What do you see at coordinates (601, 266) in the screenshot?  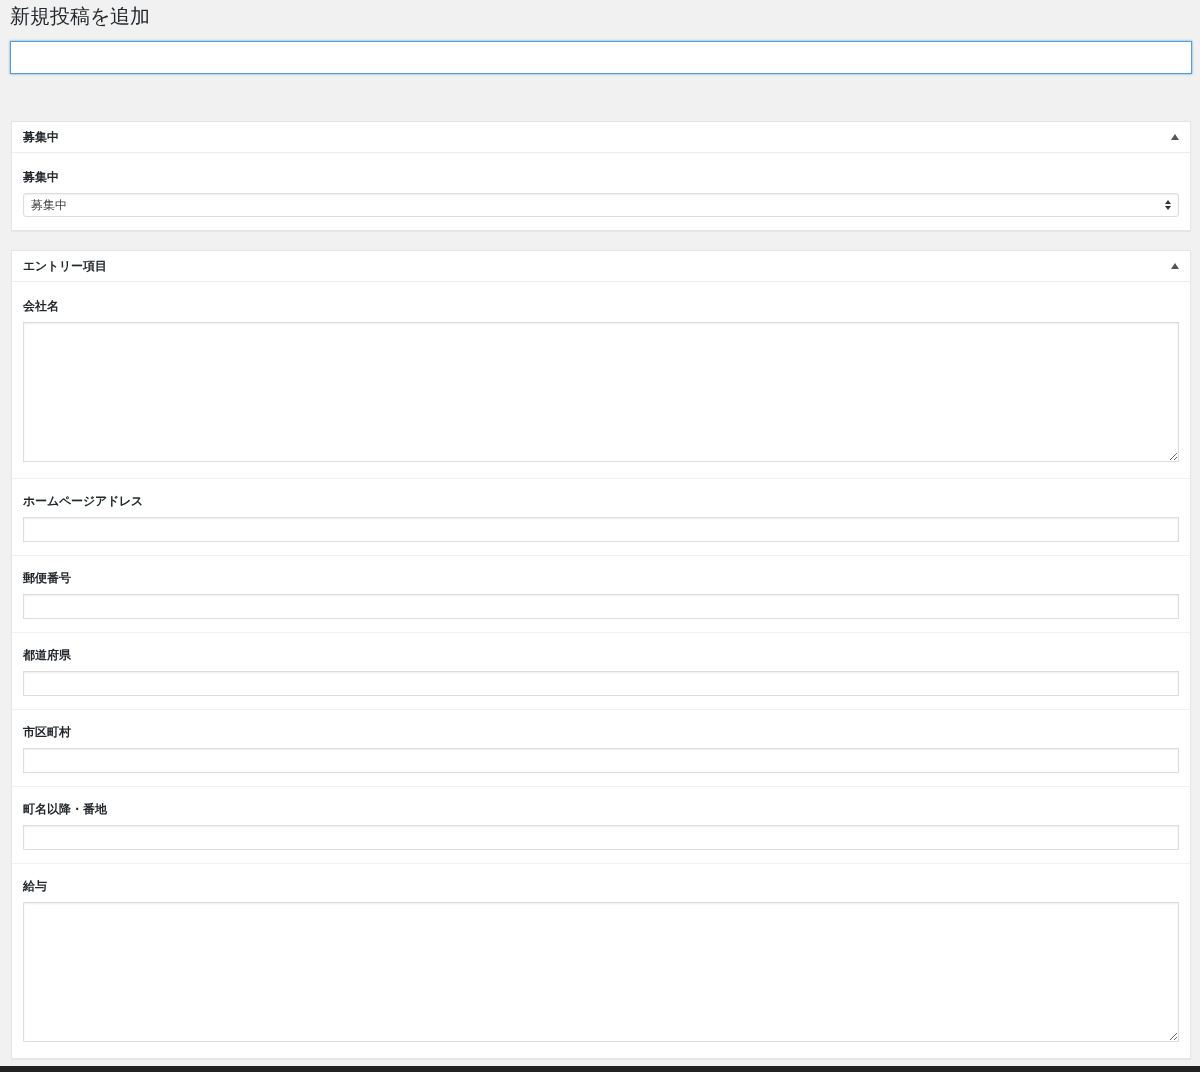 I see `panel-header: エントリー項目` at bounding box center [601, 266].